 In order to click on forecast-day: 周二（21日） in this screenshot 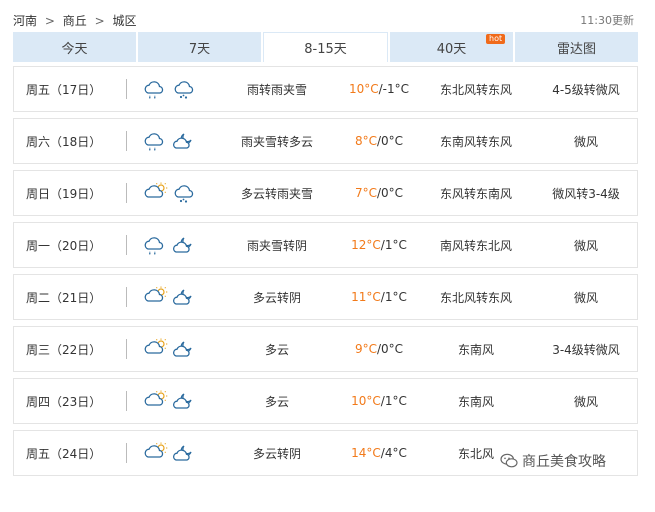, I will do `click(64, 297)`.